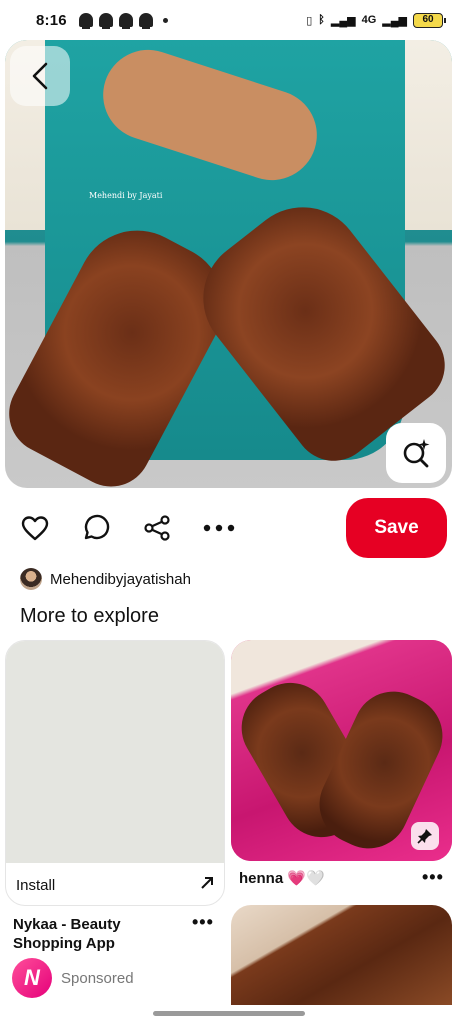 Image resolution: width=457 pixels, height=1024 pixels. What do you see at coordinates (341, 955) in the screenshot?
I see `pin-card` at bounding box center [341, 955].